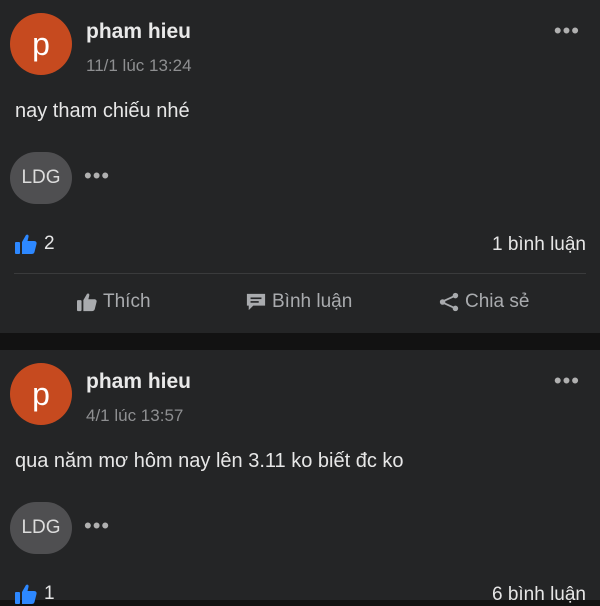 The image size is (600, 606). Describe the element at coordinates (134, 416) in the screenshot. I see `post-timestamp: 4/1 lúc 13:57` at that location.